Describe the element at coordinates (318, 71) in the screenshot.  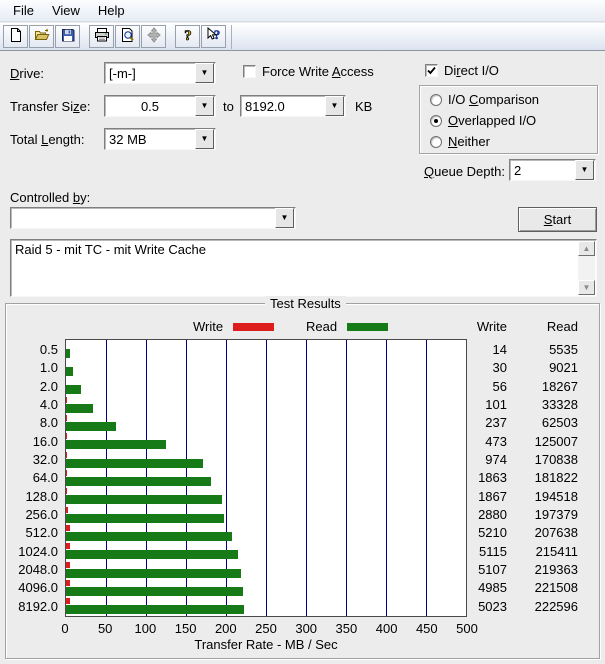
I see `force-write-access-label: Force Write Access` at that location.